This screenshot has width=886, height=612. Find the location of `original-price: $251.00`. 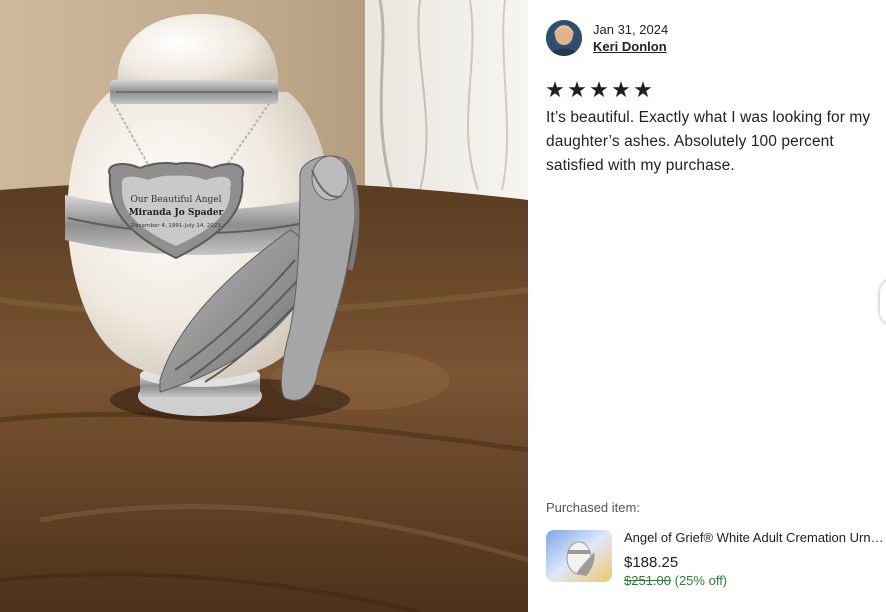

original-price: $251.00 is located at coordinates (647, 580).